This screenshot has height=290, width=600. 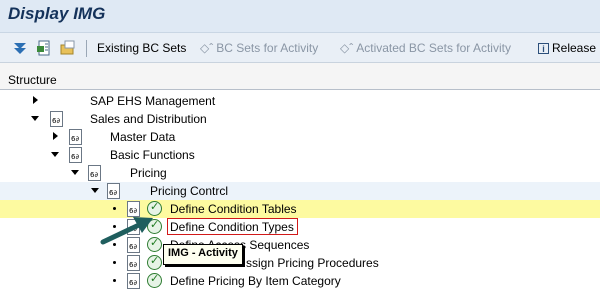 What do you see at coordinates (300, 76) in the screenshot?
I see `structure-header: Structure` at bounding box center [300, 76].